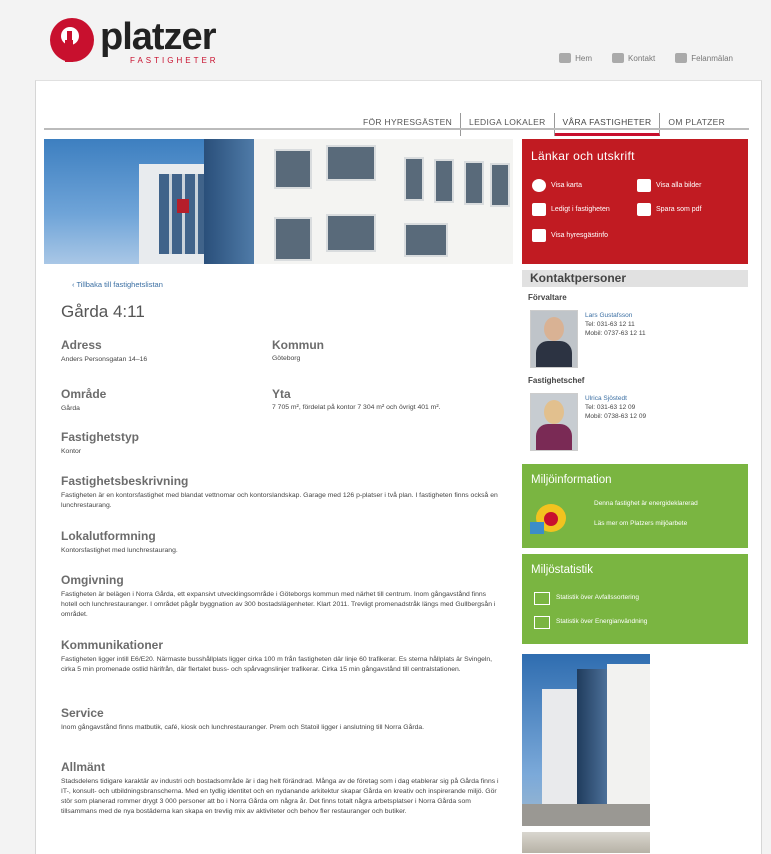 This screenshot has height=854, width=771. I want to click on contact-tel-2: Tel: 031-63 12 09, so click(610, 408).